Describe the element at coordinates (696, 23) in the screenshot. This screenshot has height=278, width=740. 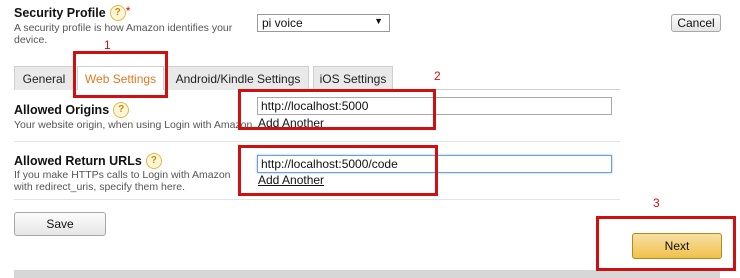
I see `cancel-button: Cancel` at that location.